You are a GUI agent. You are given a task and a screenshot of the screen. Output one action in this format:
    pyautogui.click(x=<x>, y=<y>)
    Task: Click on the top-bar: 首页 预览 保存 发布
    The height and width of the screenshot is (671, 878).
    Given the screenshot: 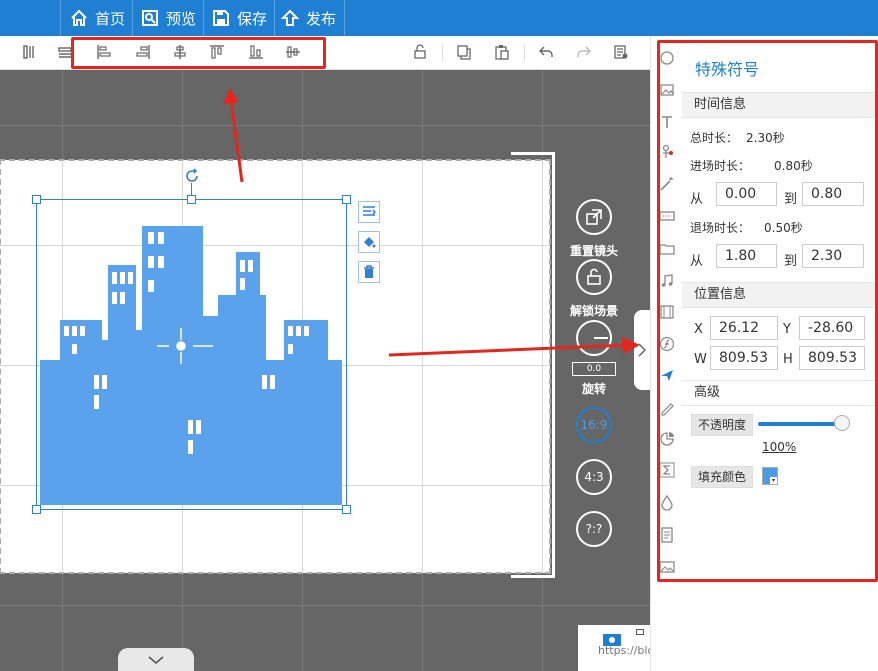 What is the action you would take?
    pyautogui.click(x=439, y=18)
    